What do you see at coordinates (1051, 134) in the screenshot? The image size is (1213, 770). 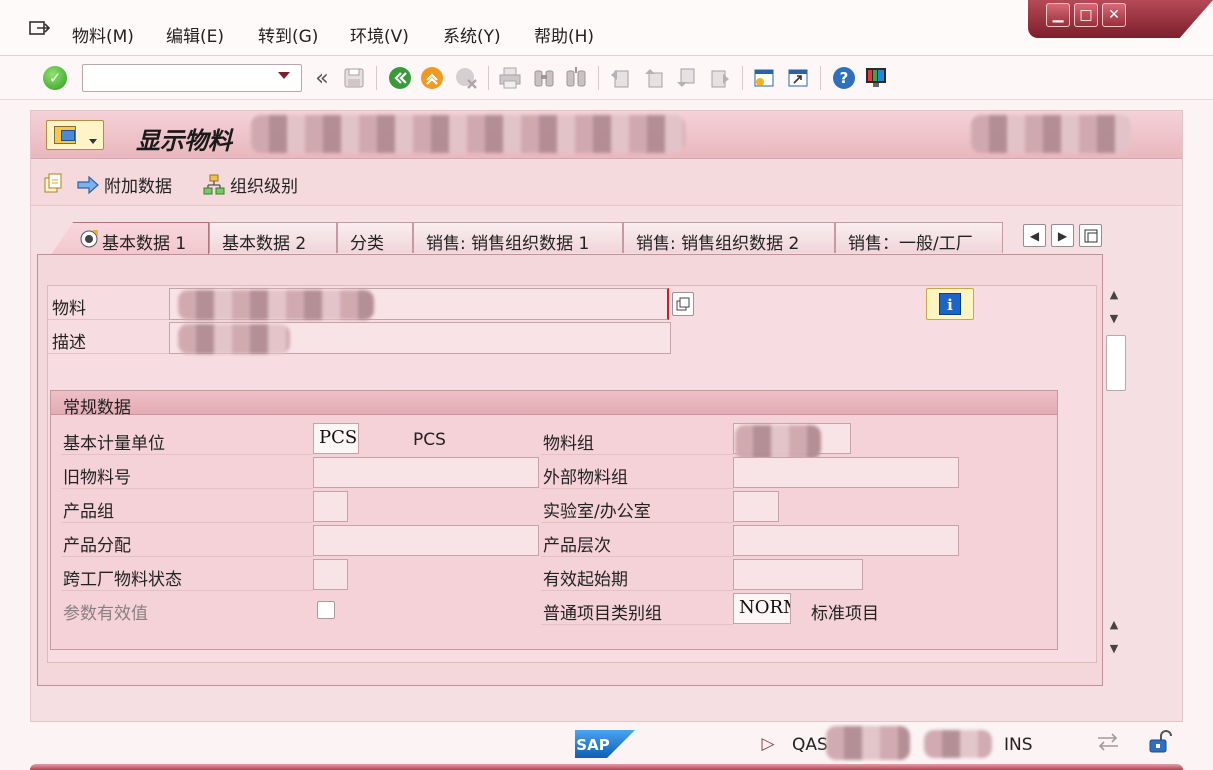 I see `redacted-title-area` at bounding box center [1051, 134].